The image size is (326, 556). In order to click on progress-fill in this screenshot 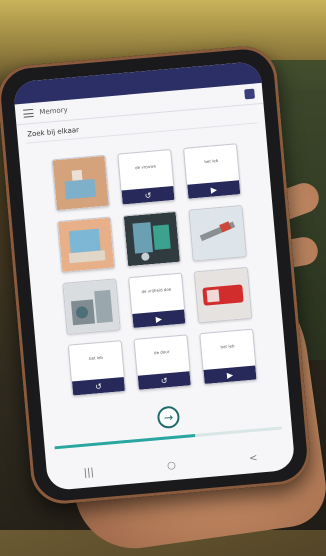, I will do `click(125, 441)`.